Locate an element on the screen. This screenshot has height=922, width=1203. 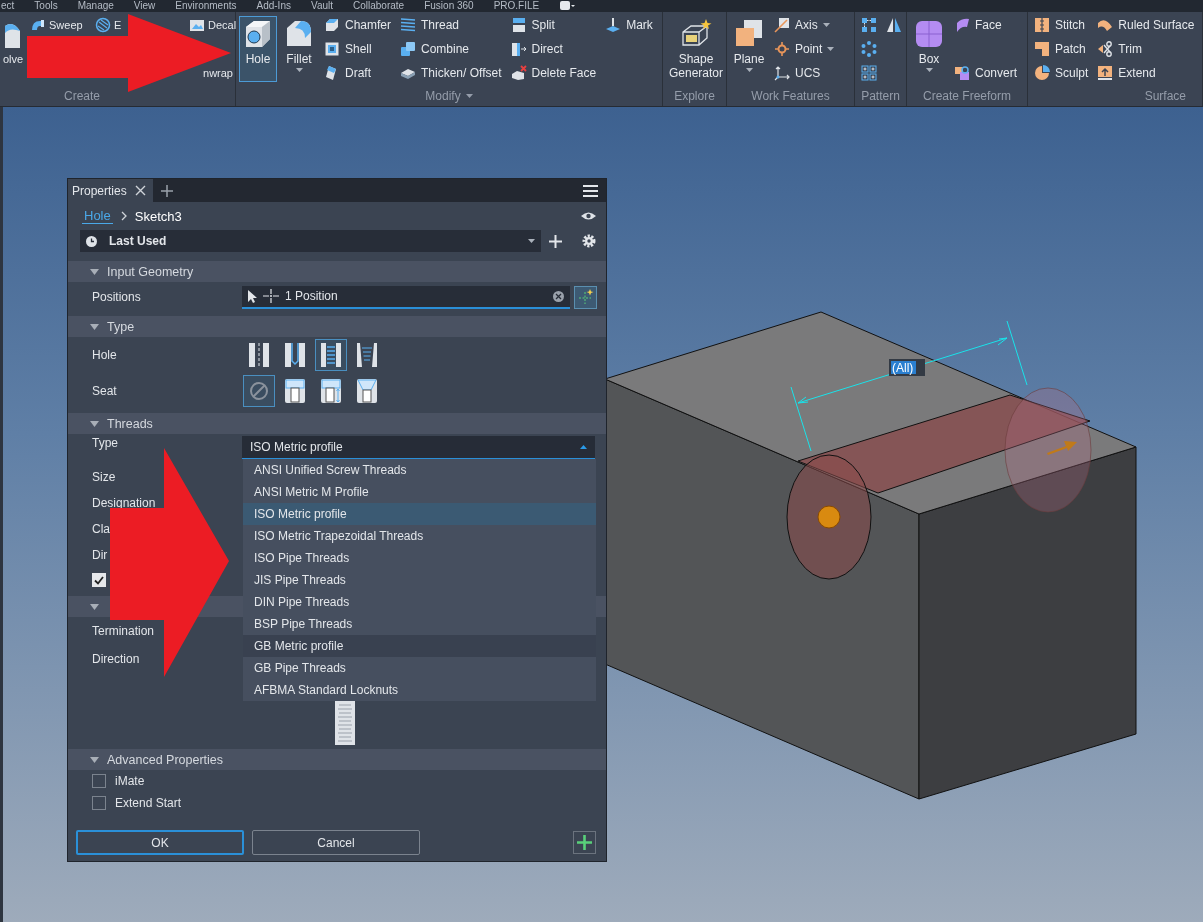
ribbon-tool-button: Combine is located at coordinates (435, 49).